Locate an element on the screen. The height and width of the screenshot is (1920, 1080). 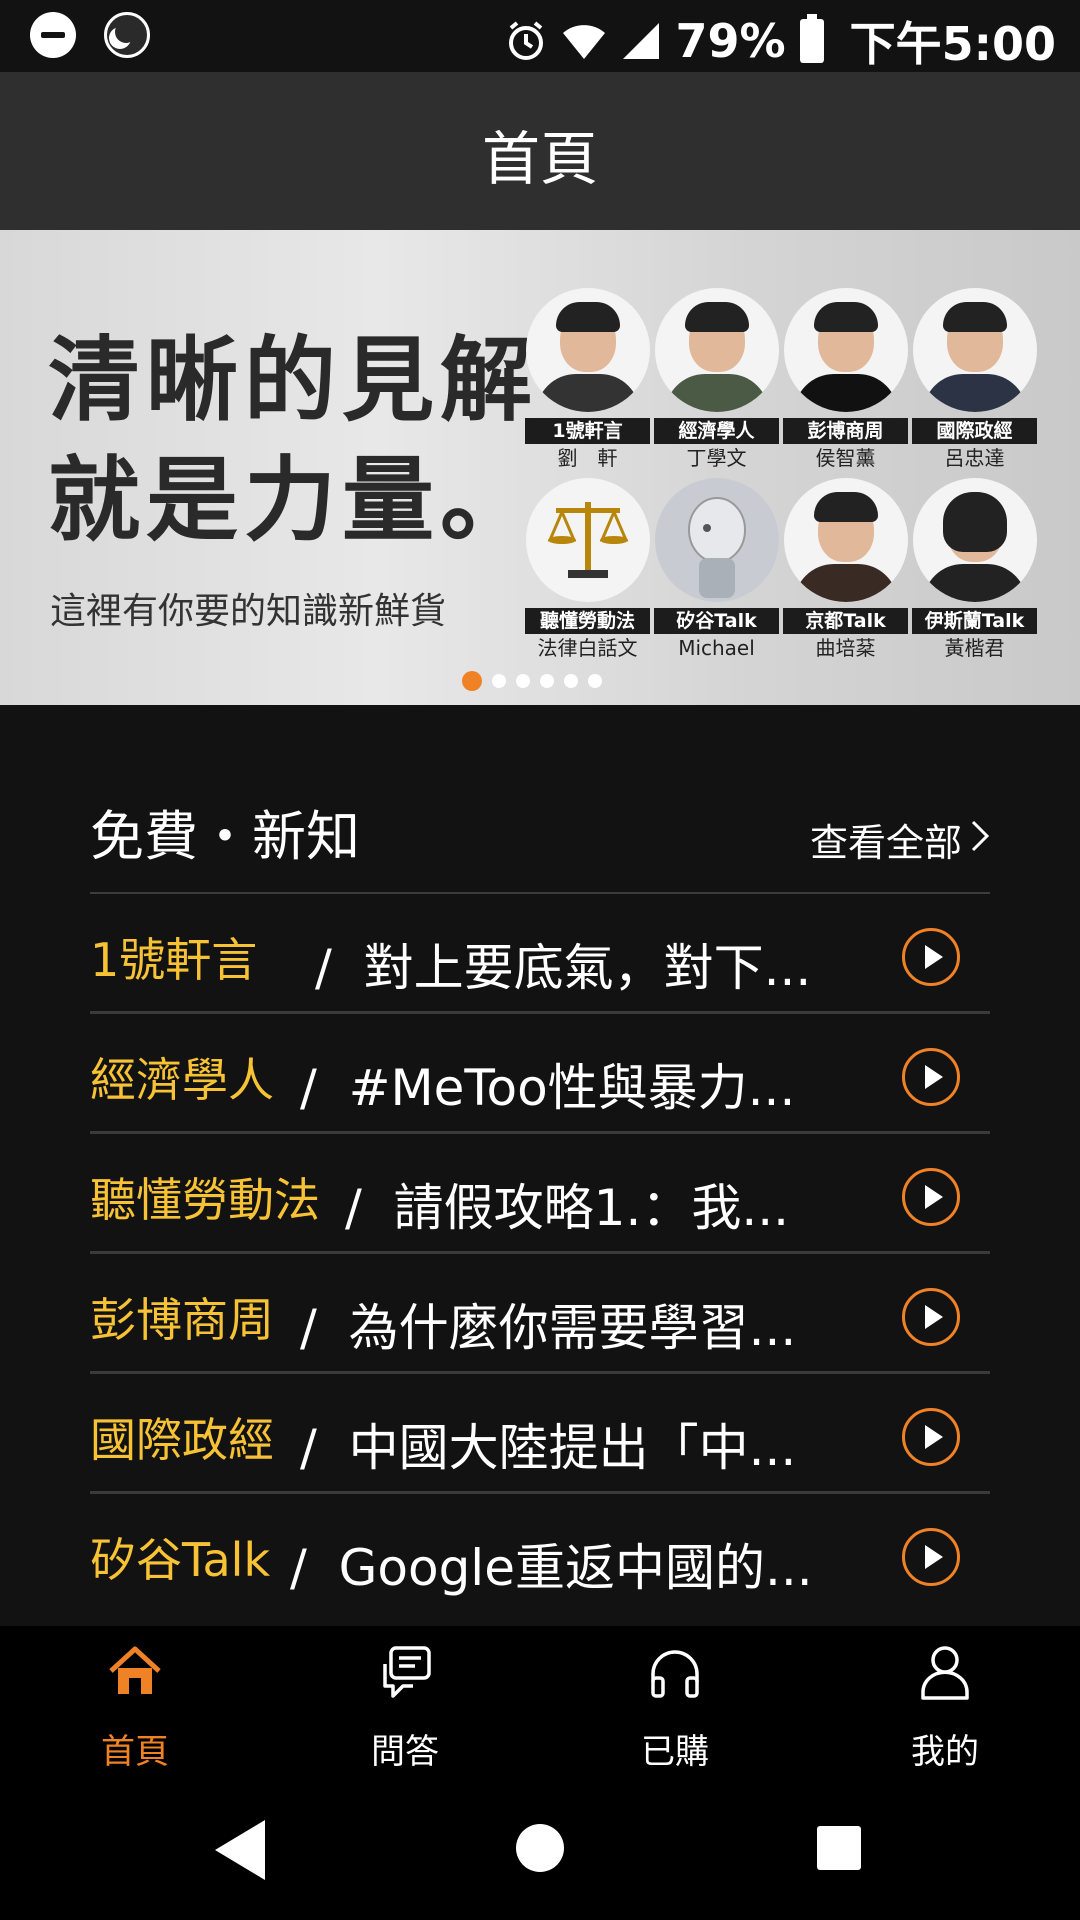
tab-purchased: 已購 is located at coordinates (675, 1703).